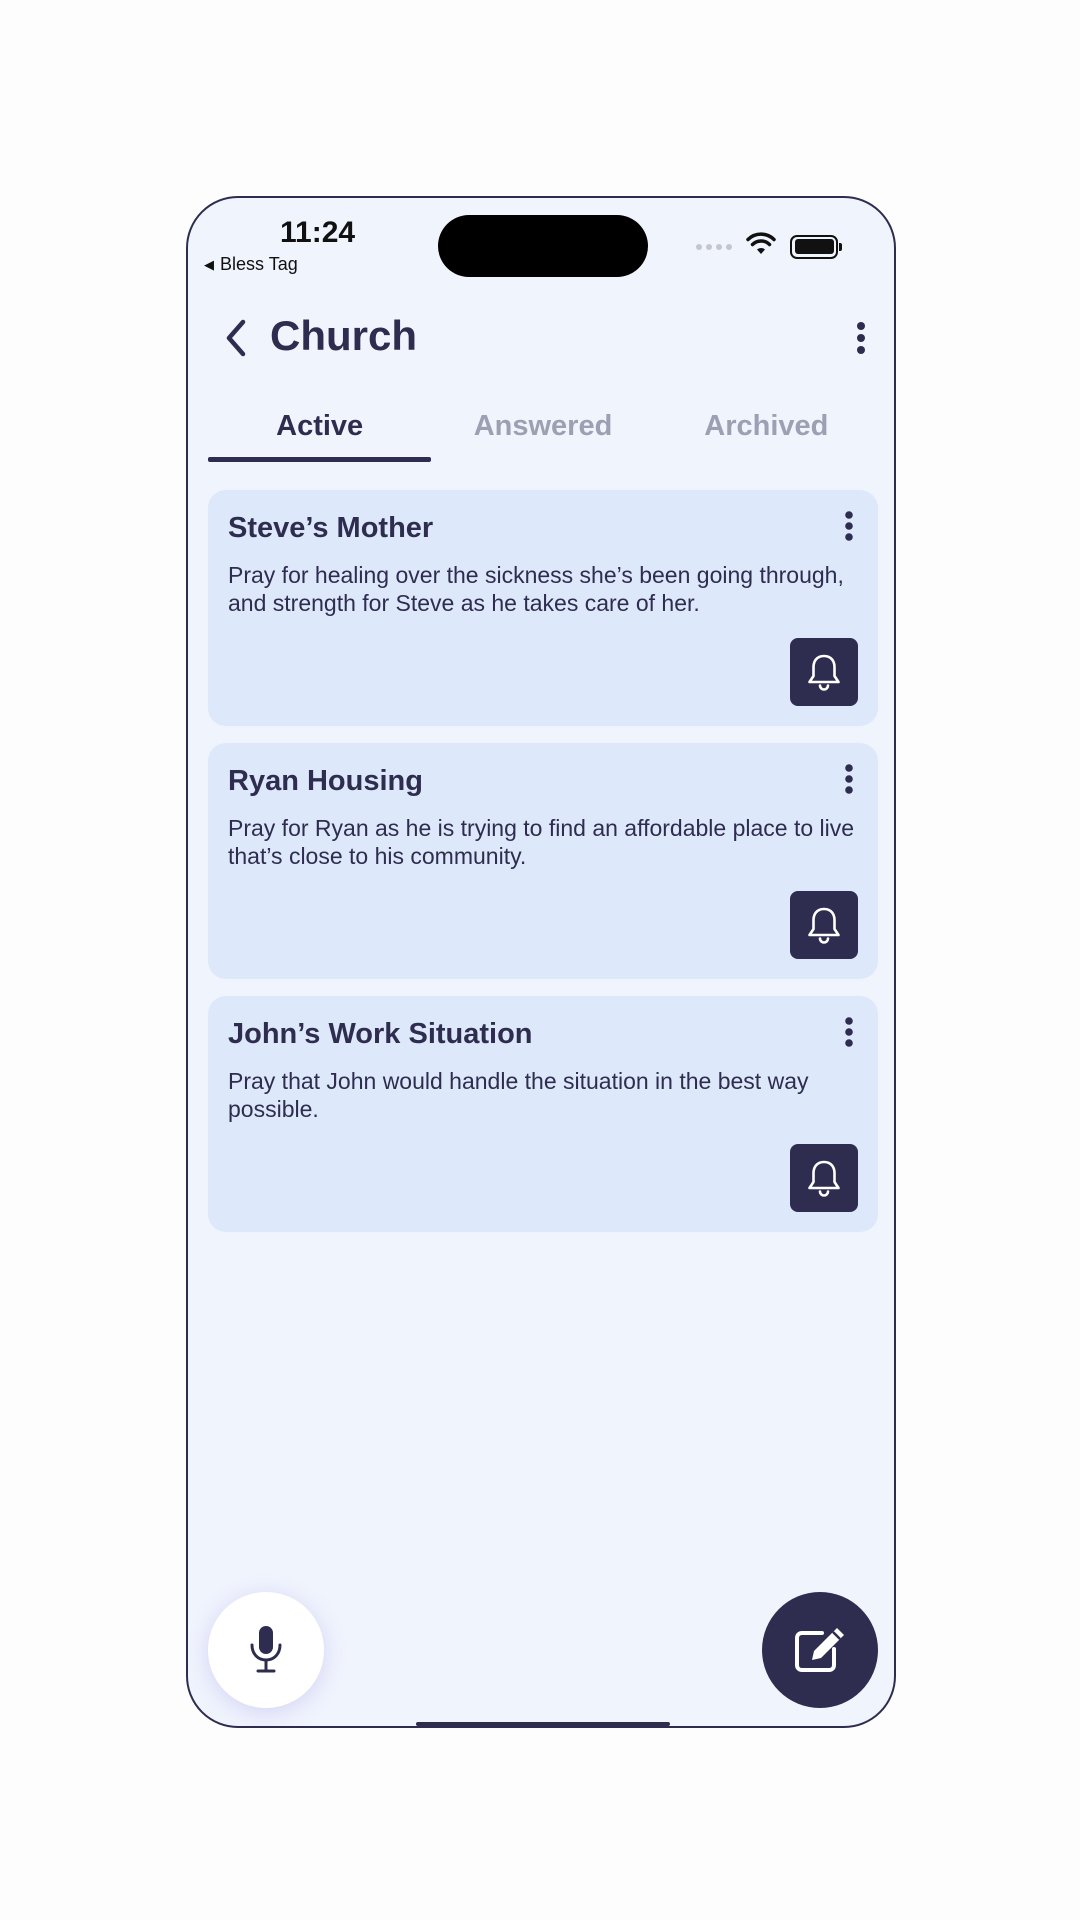 Image resolution: width=1080 pixels, height=1920 pixels. I want to click on page-title: Church, so click(343, 335).